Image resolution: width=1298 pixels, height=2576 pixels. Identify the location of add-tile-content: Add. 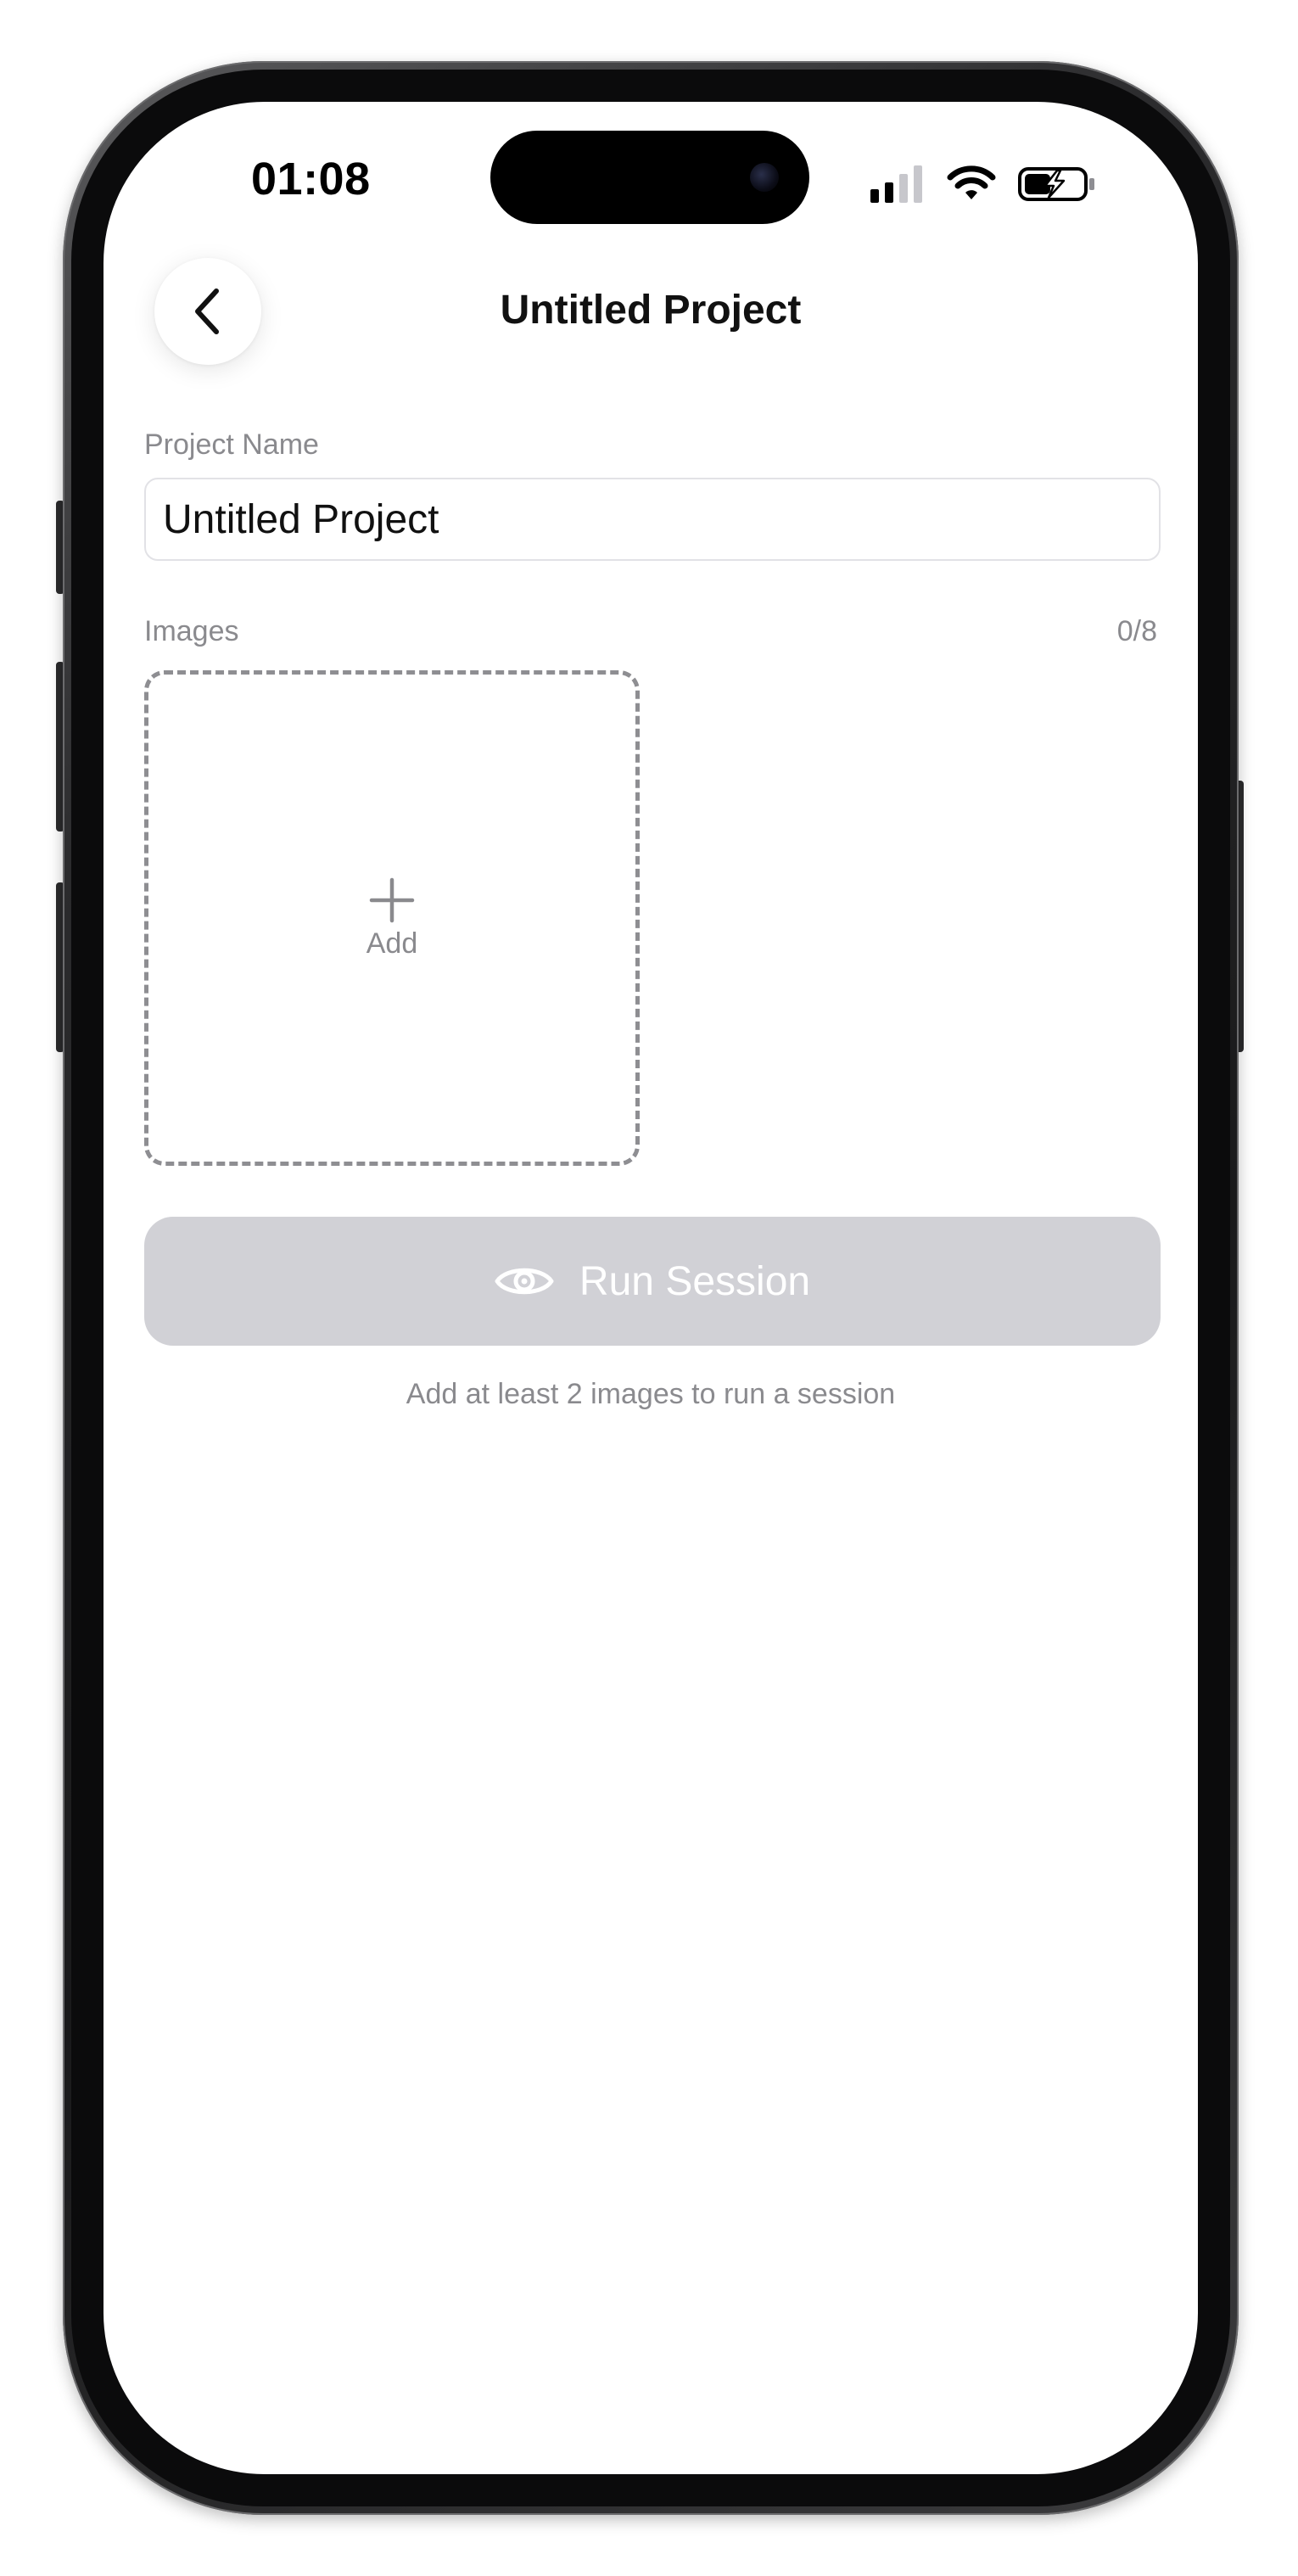
(391, 918).